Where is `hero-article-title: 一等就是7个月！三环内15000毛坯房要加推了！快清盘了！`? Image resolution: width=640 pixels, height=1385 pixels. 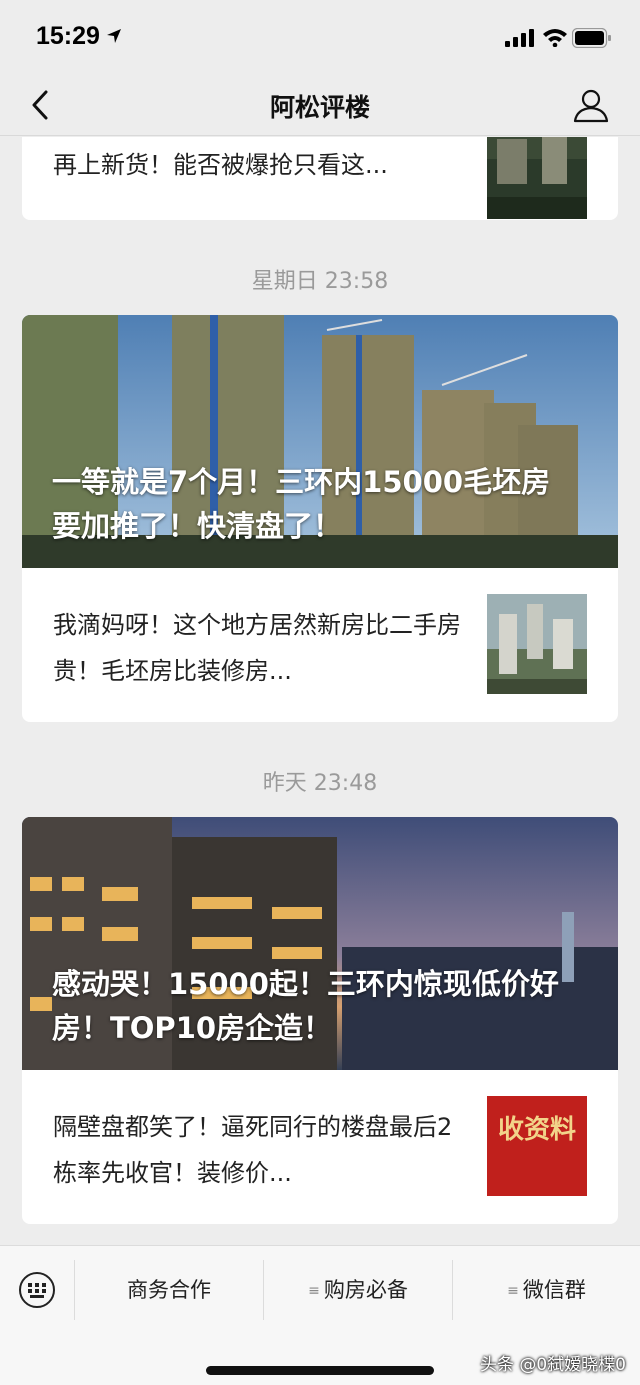
hero-article-title: 一等就是7个月！三环内15000毛坯房要加推了！快清盘了！ is located at coordinates (301, 504).